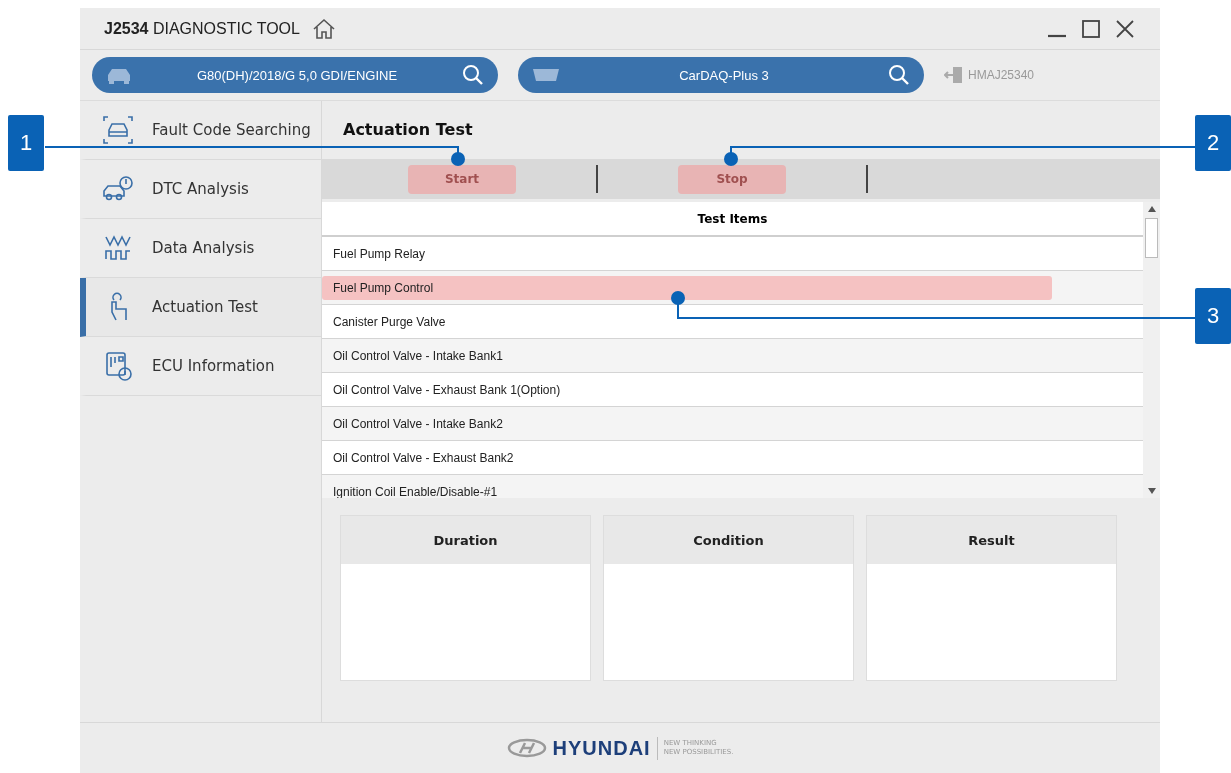  Describe the element at coordinates (200, 366) in the screenshot. I see `sidebar-item: ECU Information` at that location.